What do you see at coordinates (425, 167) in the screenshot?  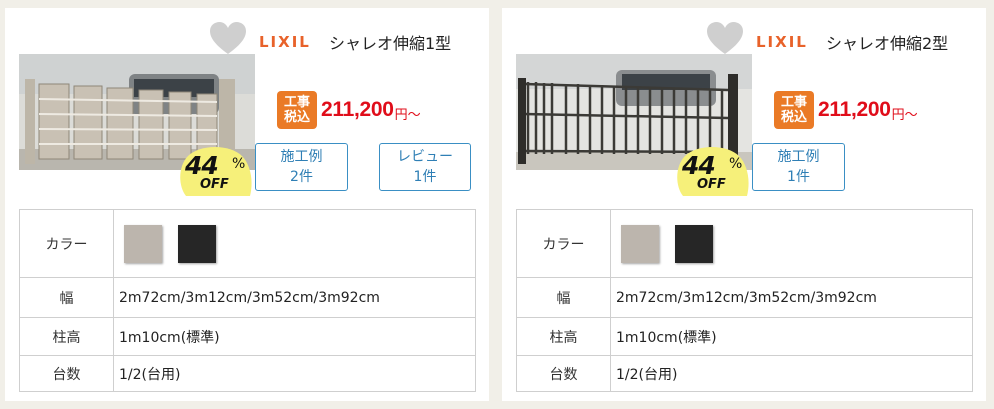 I see `reviews-button: レビュー 1件` at bounding box center [425, 167].